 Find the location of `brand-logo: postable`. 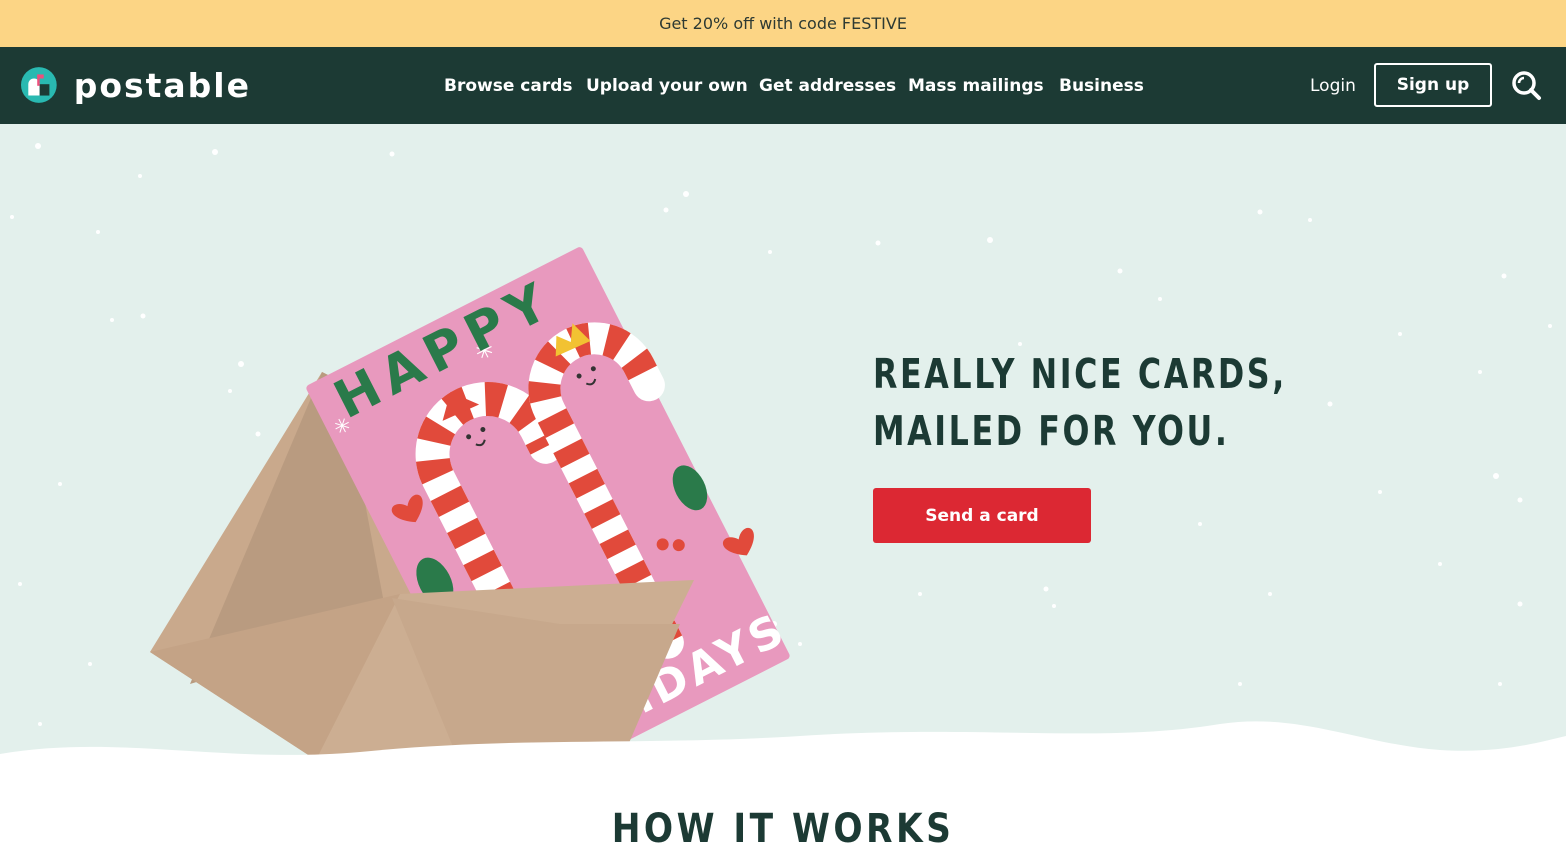

brand-logo: postable is located at coordinates (136, 85).